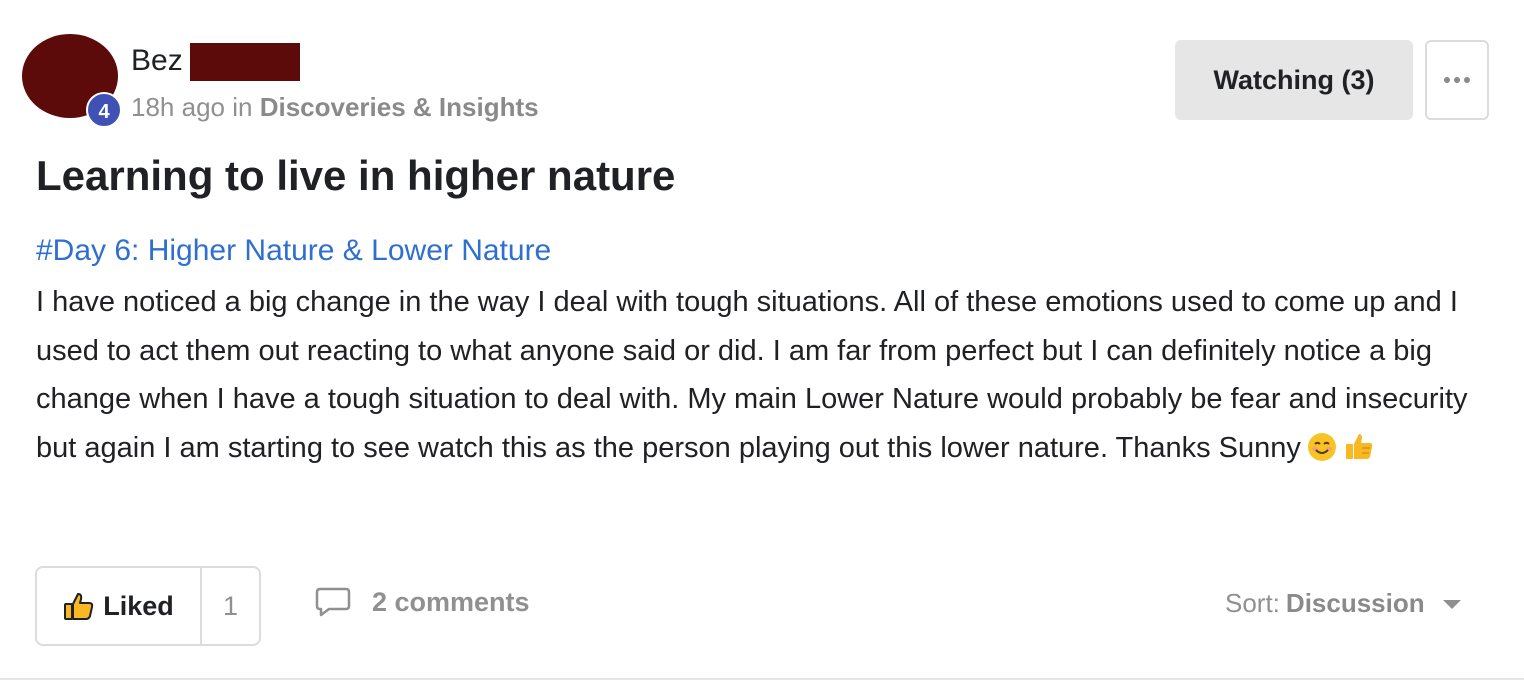 This screenshot has width=1524, height=692. I want to click on sort-dropdown: Sort: Discussion, so click(1344, 603).